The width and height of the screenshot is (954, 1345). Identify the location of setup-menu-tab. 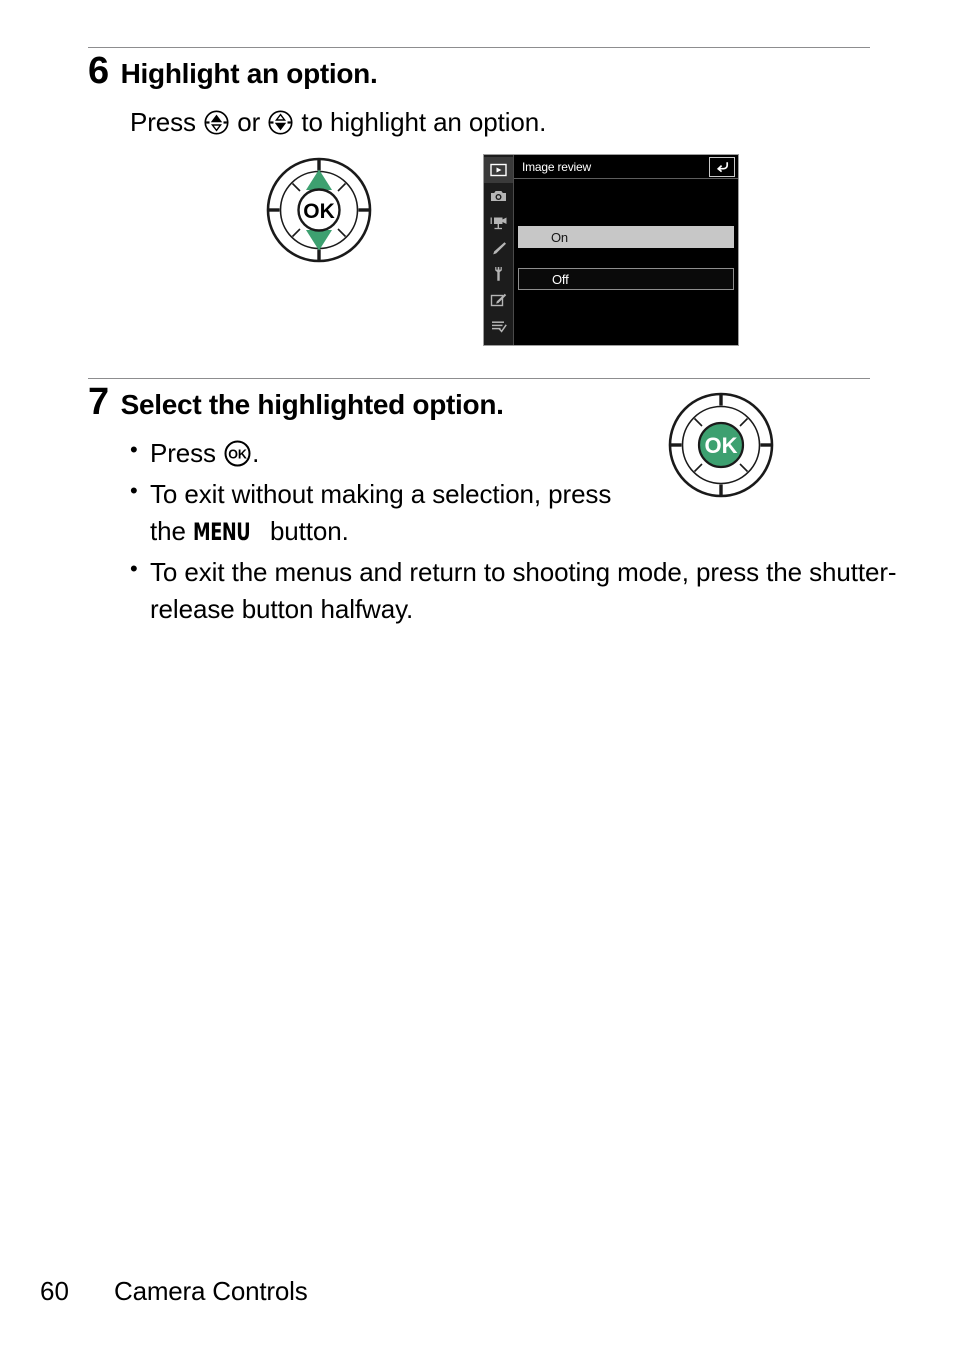
(498, 274).